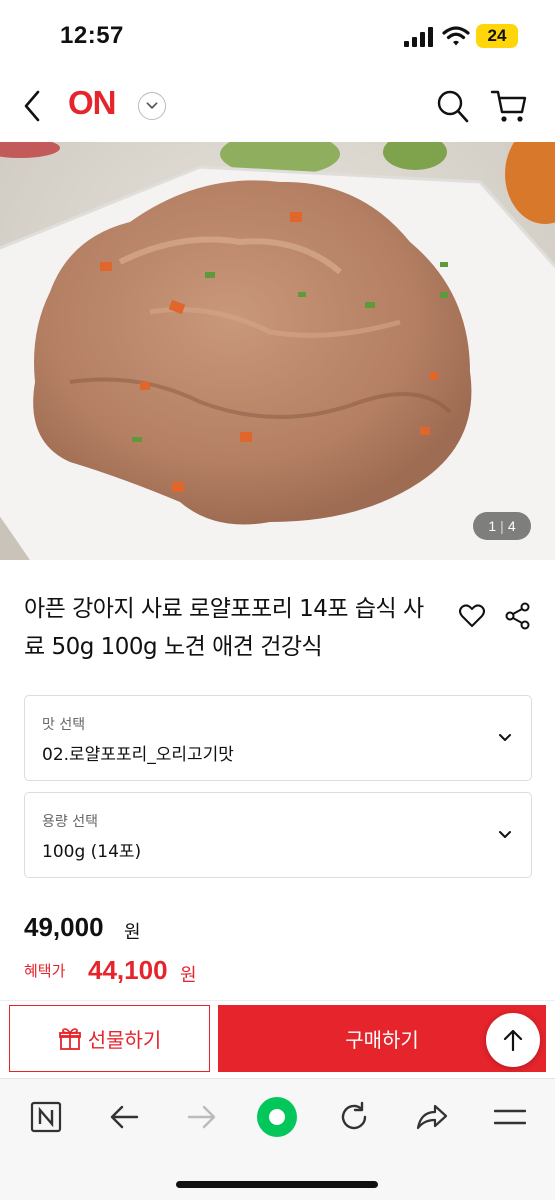  I want to click on buy-button-label: 구매하기, so click(382, 1040).